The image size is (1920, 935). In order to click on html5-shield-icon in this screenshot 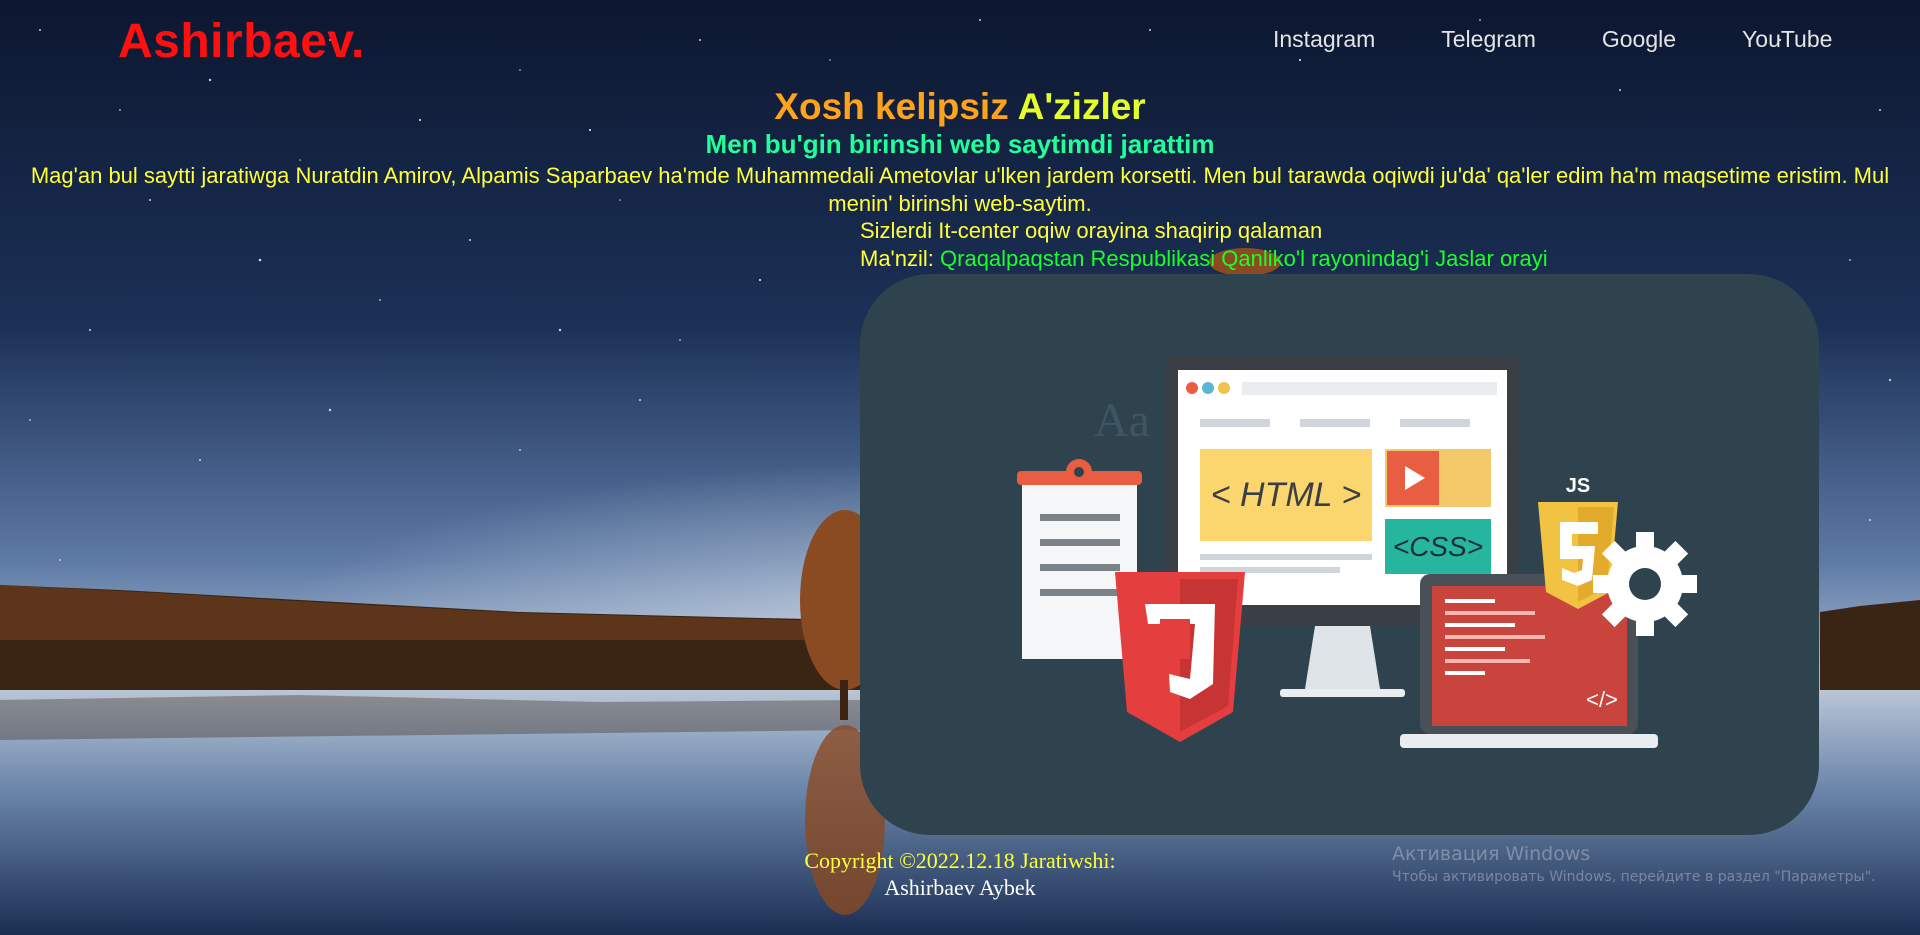, I will do `click(1180, 657)`.